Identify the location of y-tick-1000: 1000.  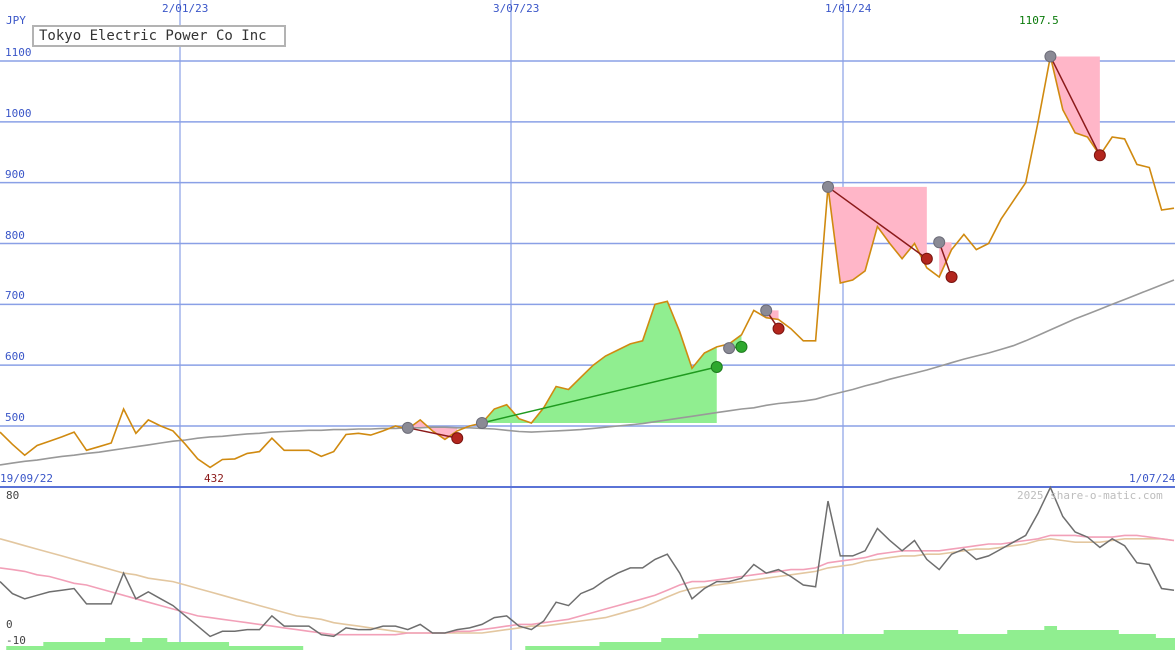
(18, 113).